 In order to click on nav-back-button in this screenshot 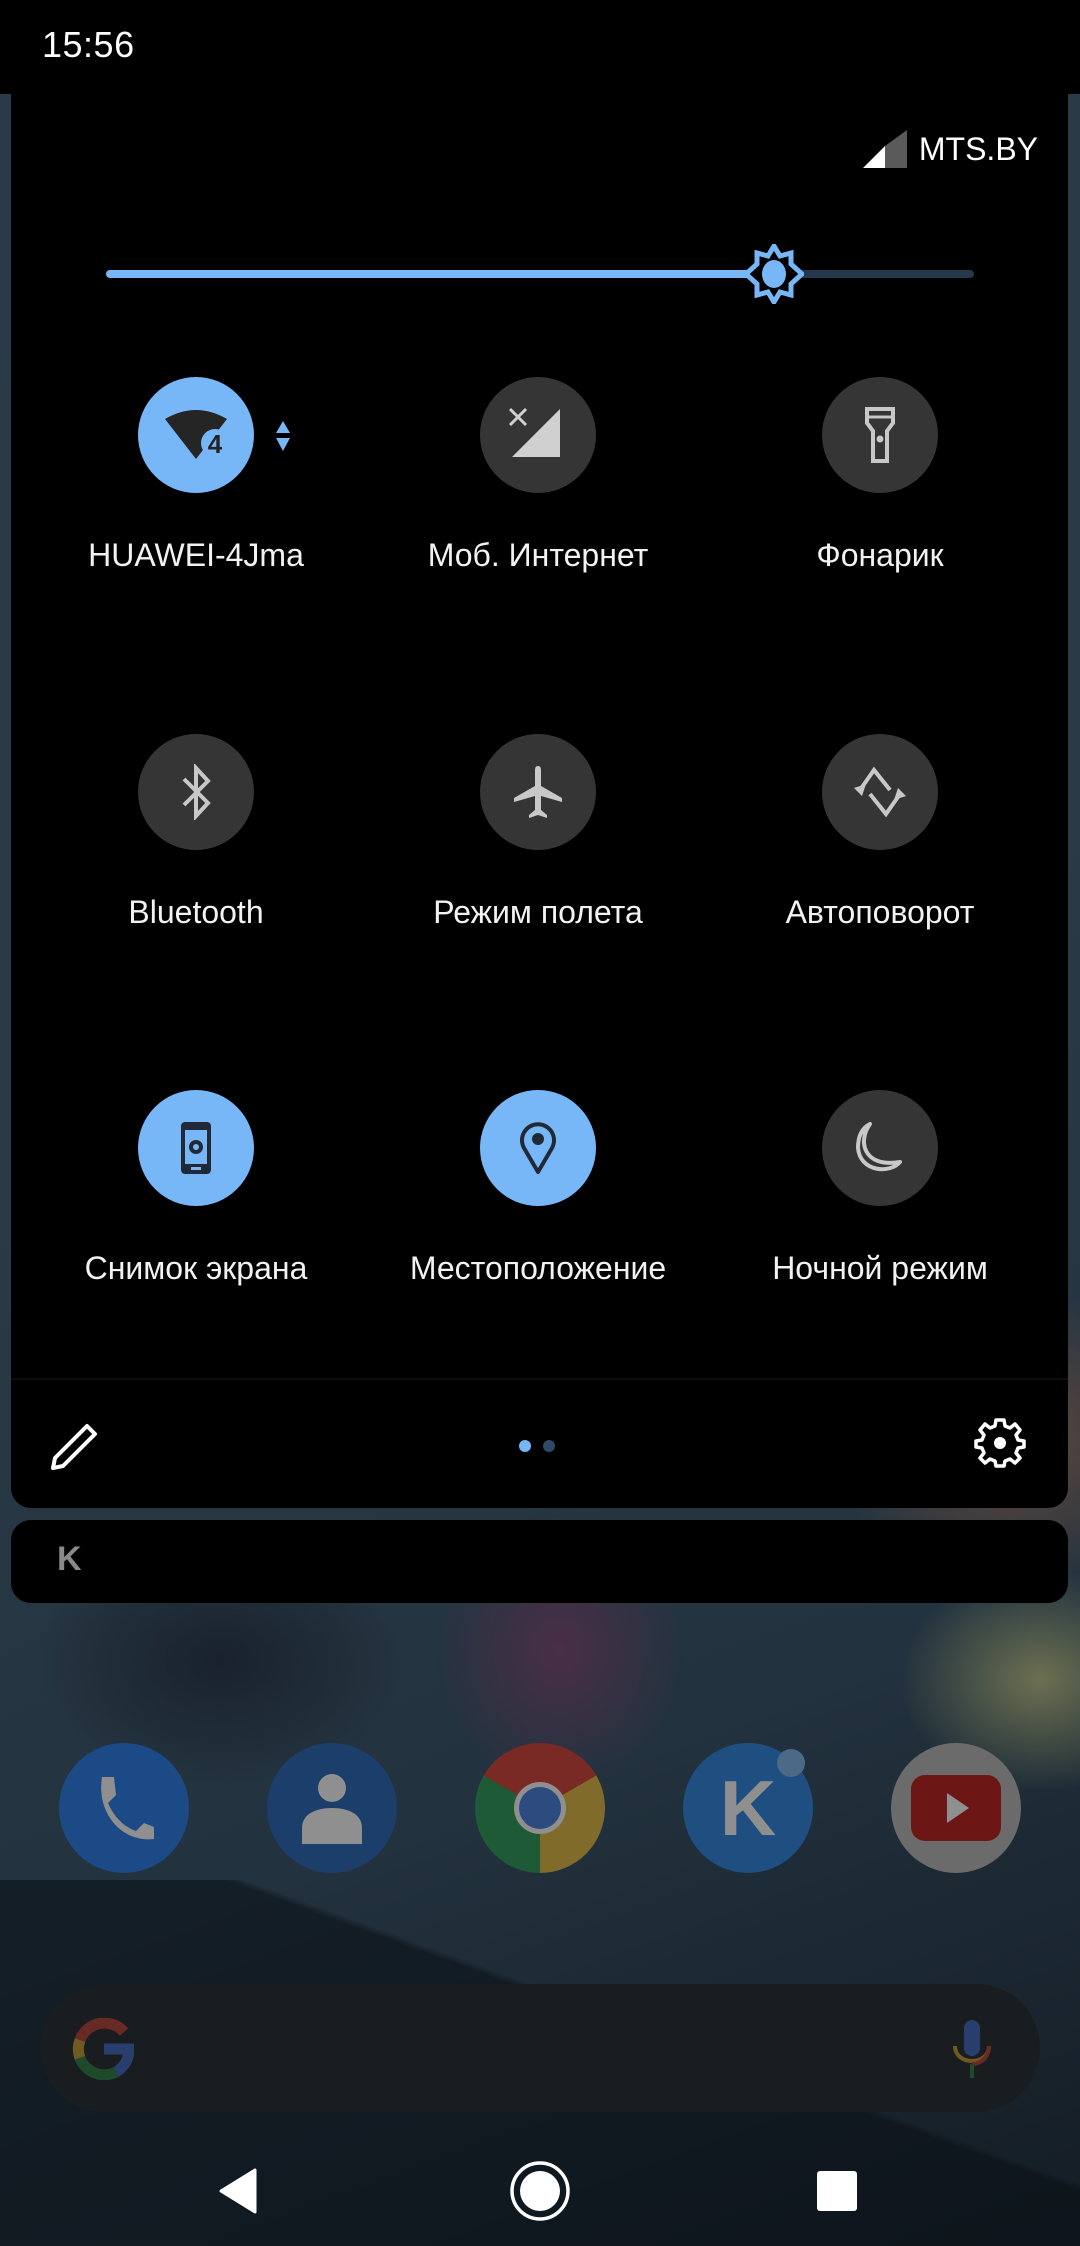, I will do `click(238, 2191)`.